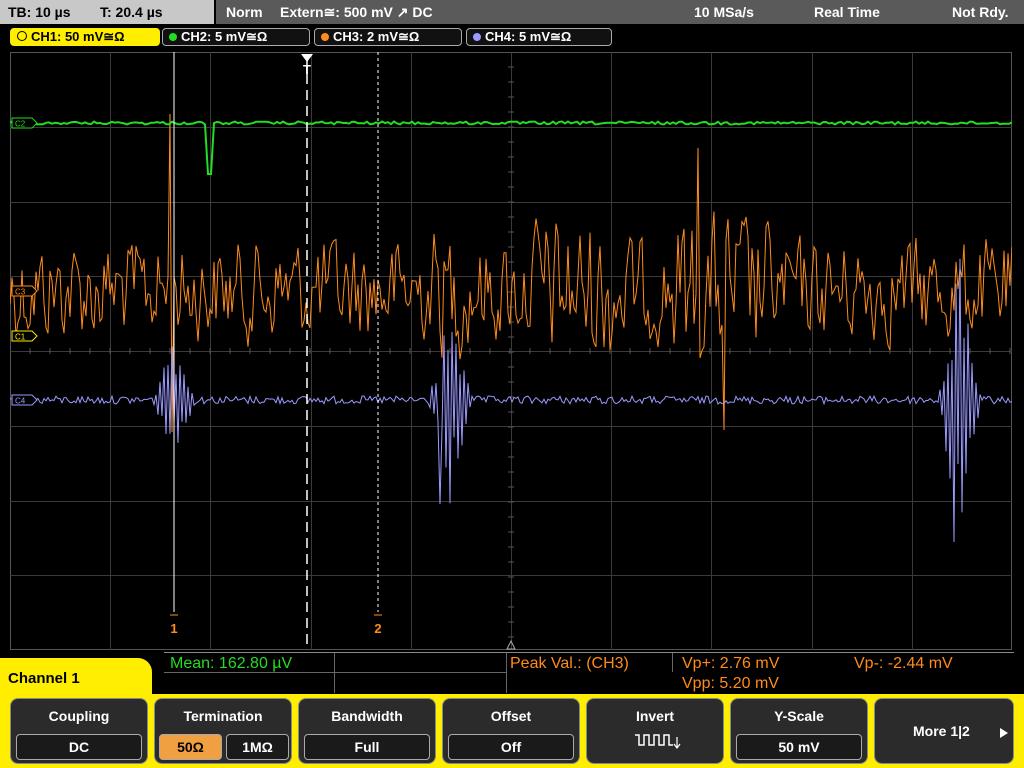 The width and height of the screenshot is (1024, 768). Describe the element at coordinates (22, 36) in the screenshot. I see `ch1-indicator-icon` at that location.